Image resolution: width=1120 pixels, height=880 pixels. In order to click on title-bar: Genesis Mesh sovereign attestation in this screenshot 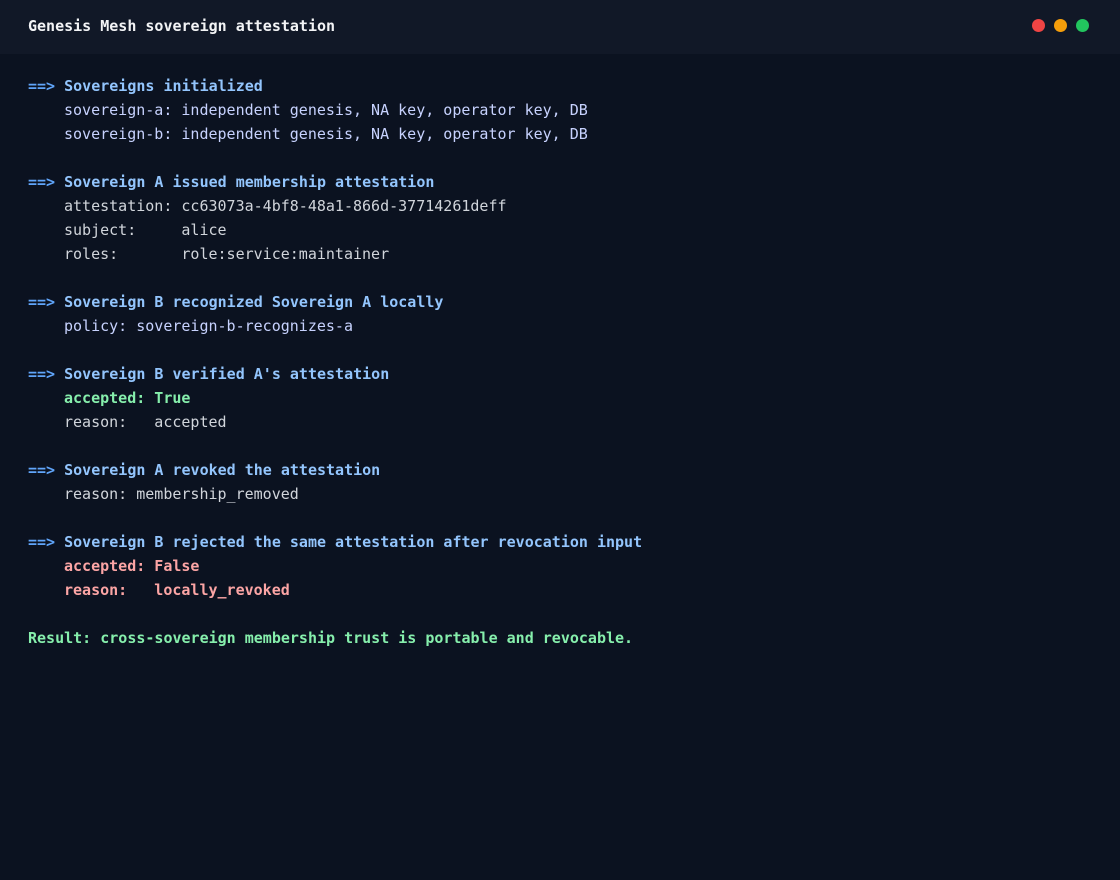, I will do `click(560, 27)`.